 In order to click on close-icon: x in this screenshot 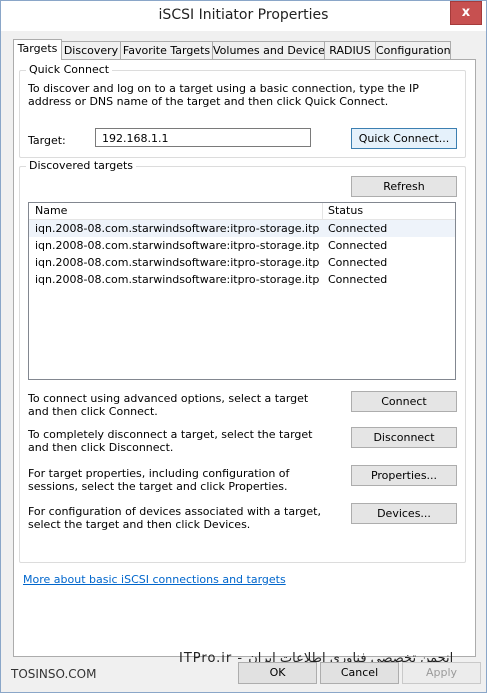, I will do `click(466, 12)`.